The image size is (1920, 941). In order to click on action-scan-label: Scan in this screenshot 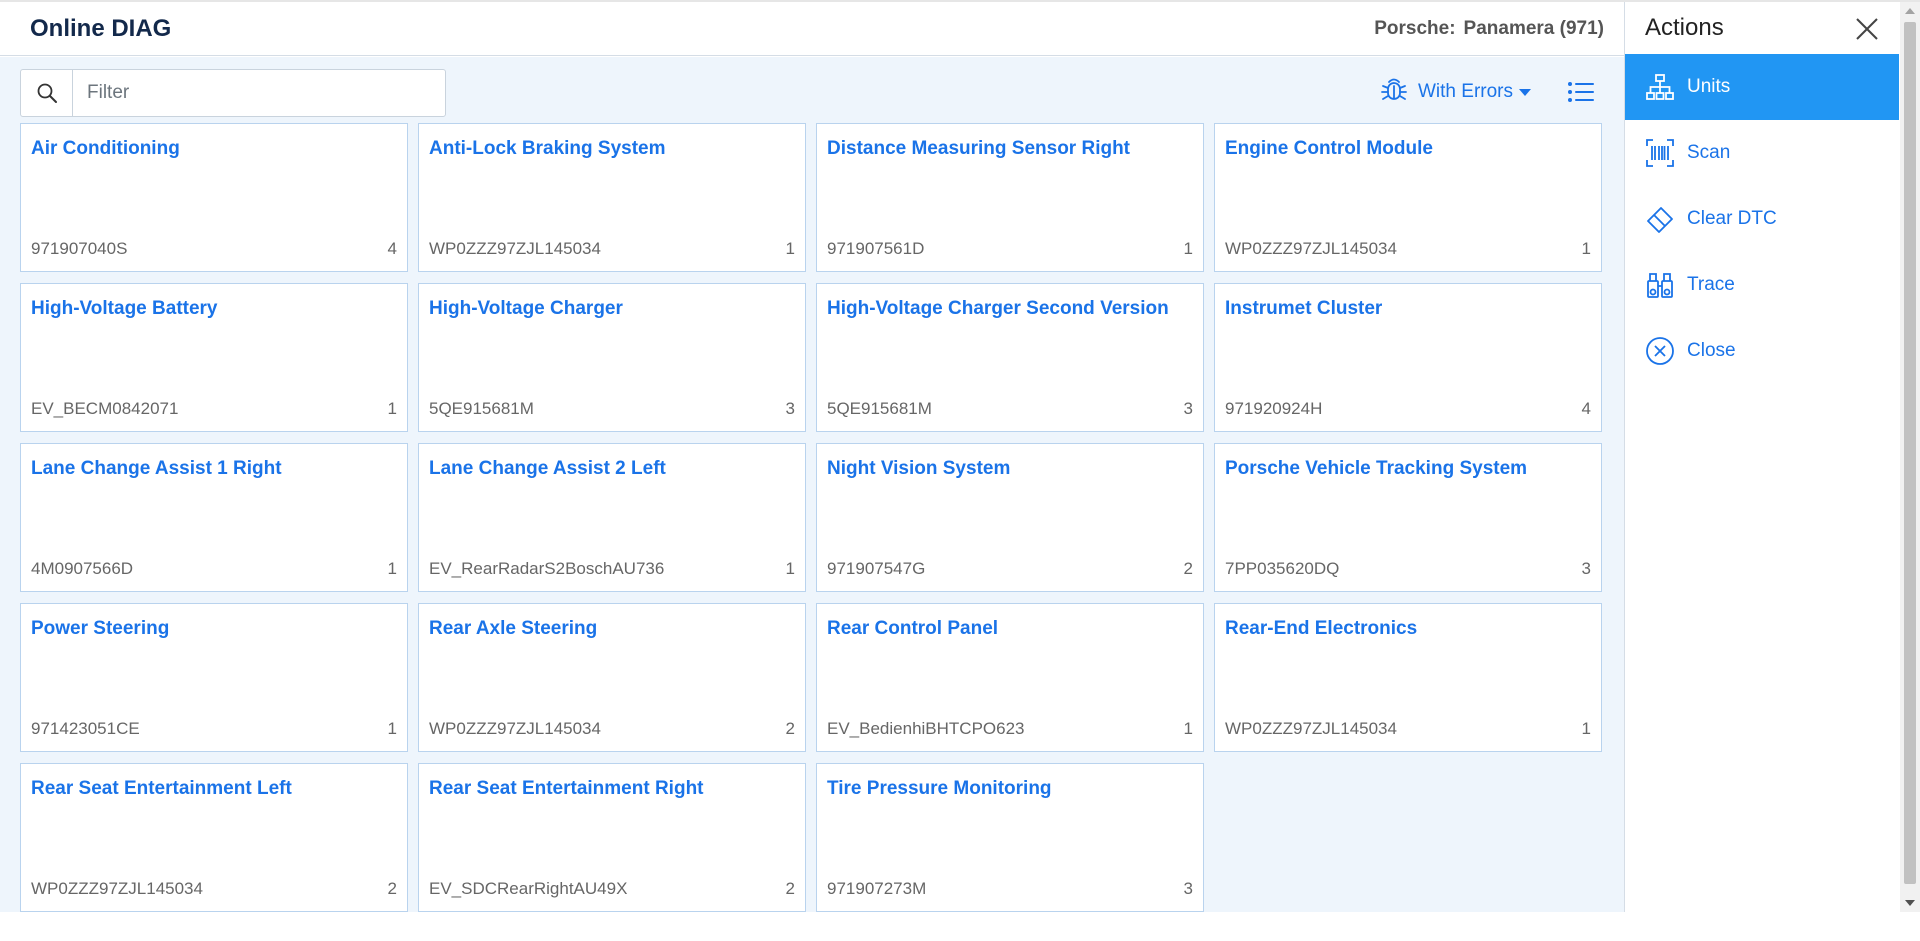, I will do `click(1709, 152)`.